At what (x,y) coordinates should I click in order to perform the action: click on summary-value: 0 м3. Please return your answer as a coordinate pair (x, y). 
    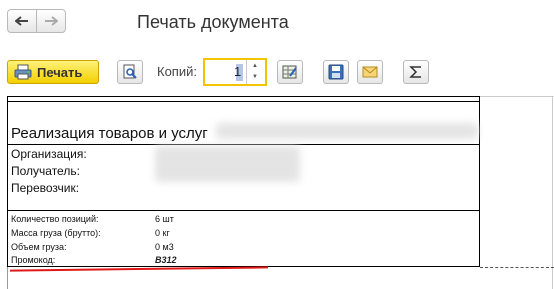
    Looking at the image, I should click on (164, 247).